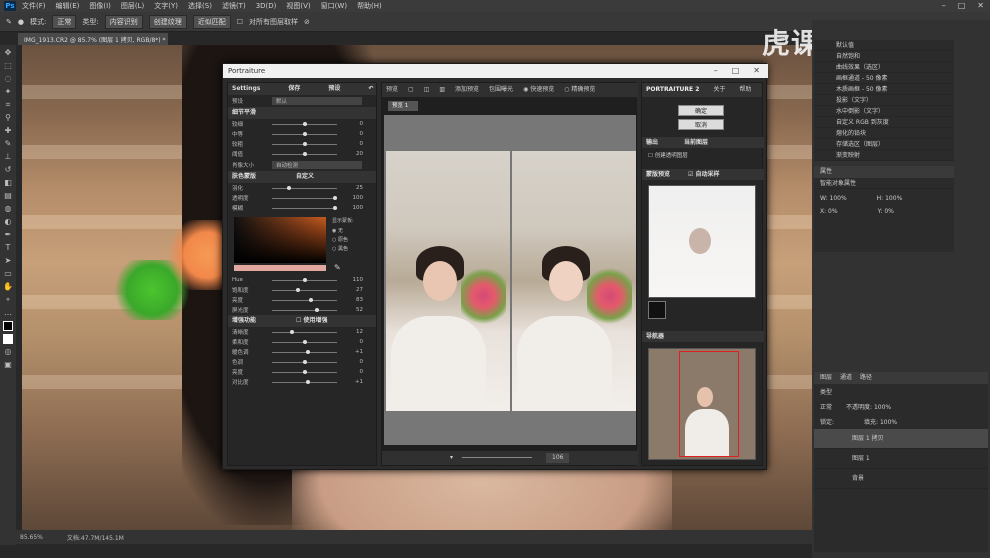  Describe the element at coordinates (8, 196) in the screenshot. I see `gradient-tool-icon: ▤` at that location.